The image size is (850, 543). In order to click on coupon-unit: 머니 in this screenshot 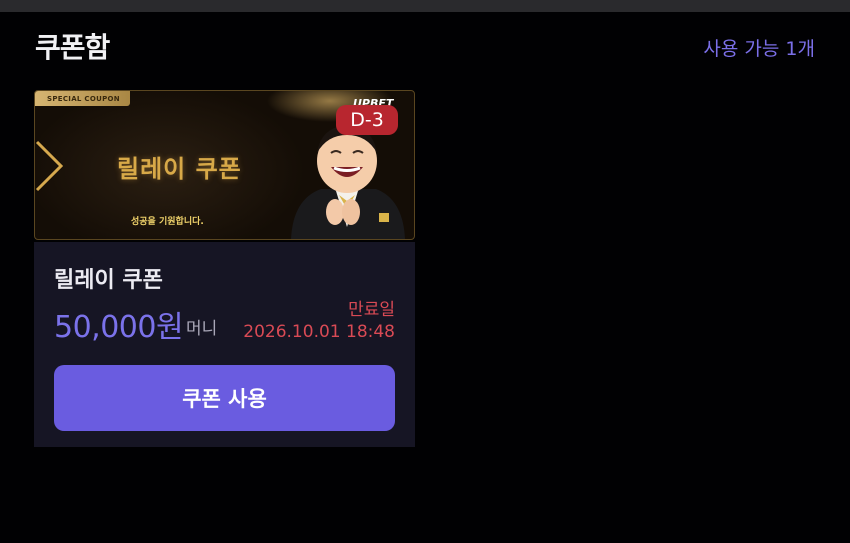, I will do `click(202, 329)`.